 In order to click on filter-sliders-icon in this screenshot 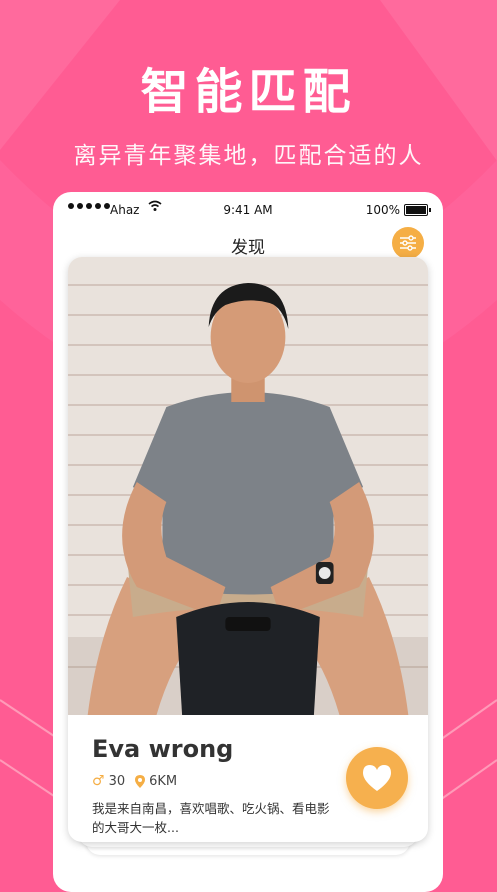, I will do `click(408, 243)`.